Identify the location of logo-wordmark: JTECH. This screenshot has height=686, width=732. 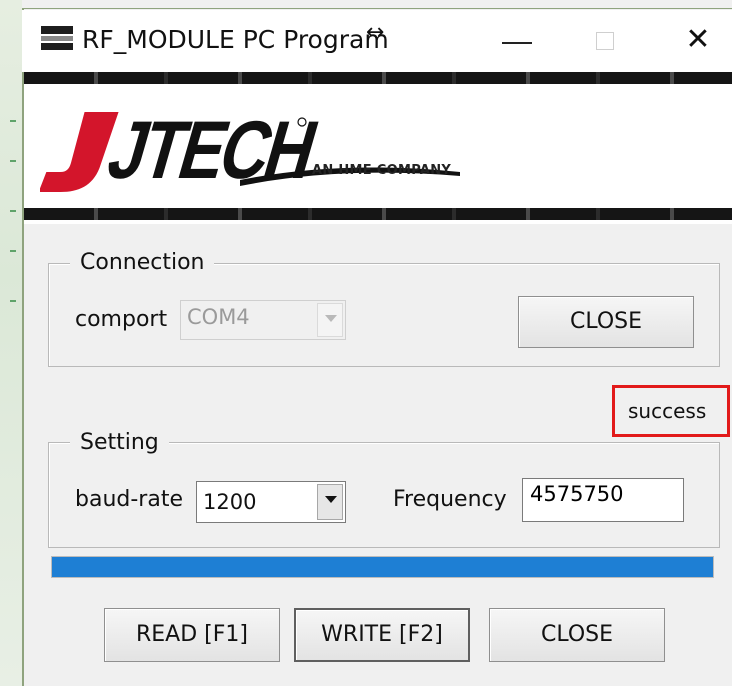
(212, 150).